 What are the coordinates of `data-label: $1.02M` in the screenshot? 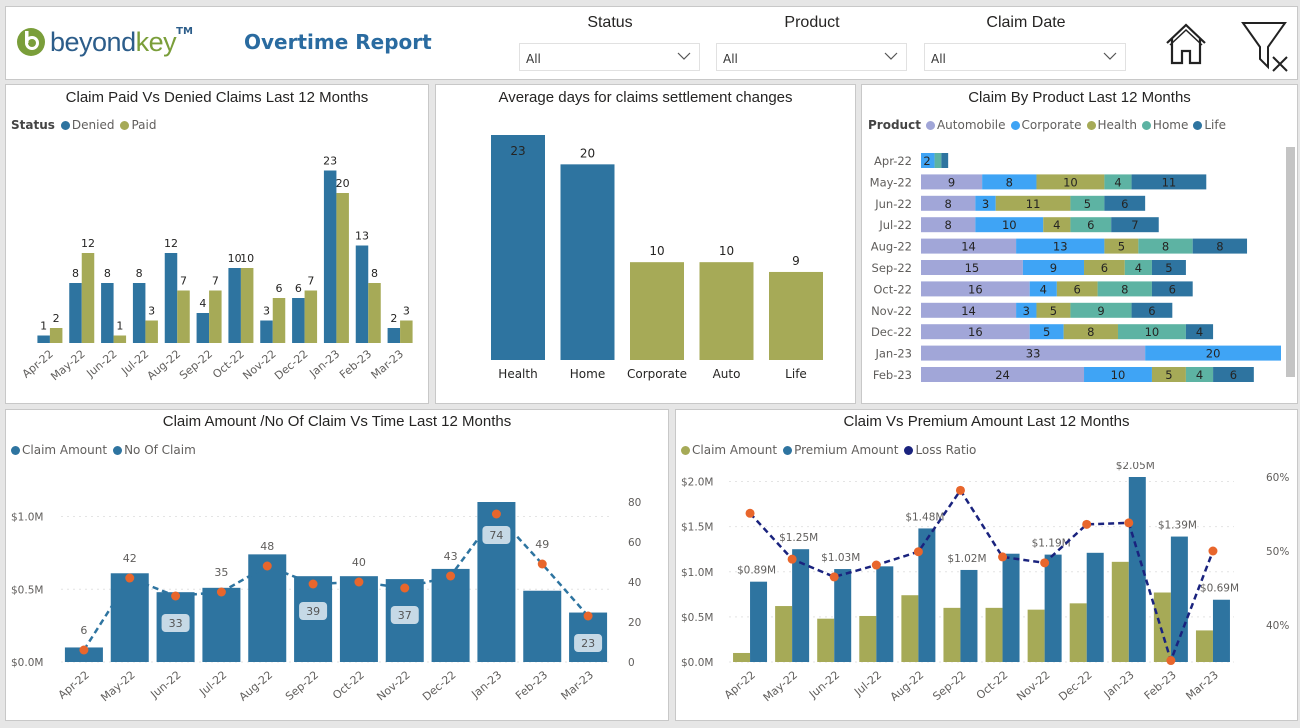 It's located at (966, 559).